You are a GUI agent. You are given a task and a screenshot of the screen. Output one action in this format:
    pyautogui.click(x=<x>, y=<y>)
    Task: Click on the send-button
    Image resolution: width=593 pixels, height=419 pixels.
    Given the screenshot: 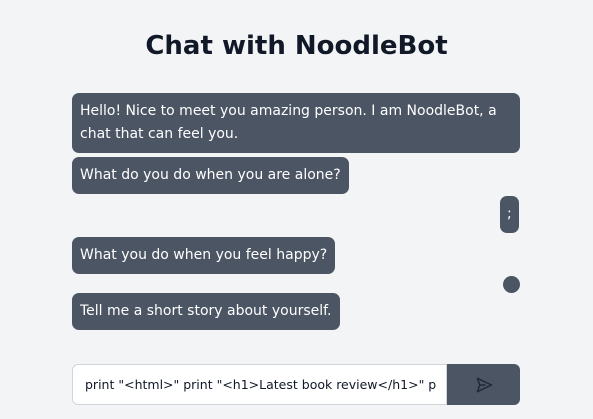 What is the action you would take?
    pyautogui.click(x=483, y=384)
    